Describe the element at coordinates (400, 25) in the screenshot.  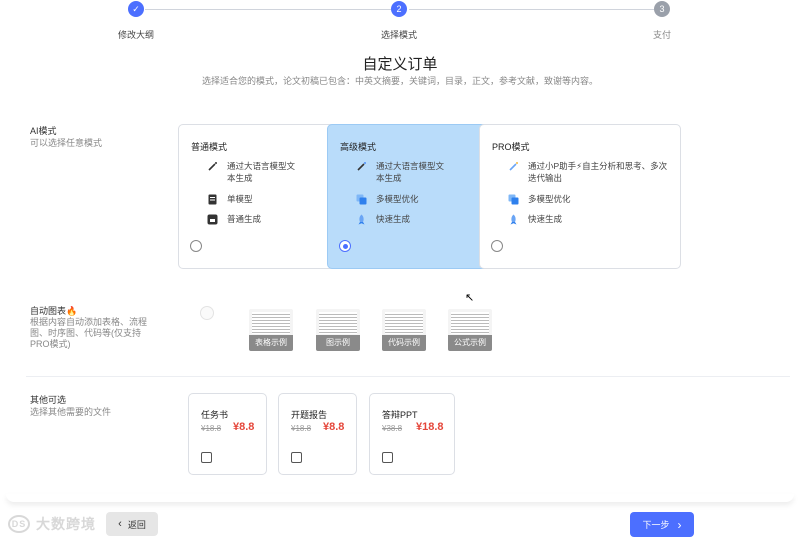
I see `progress-stepper: ✓ 修改大纲 2 选择模式 3 支付` at that location.